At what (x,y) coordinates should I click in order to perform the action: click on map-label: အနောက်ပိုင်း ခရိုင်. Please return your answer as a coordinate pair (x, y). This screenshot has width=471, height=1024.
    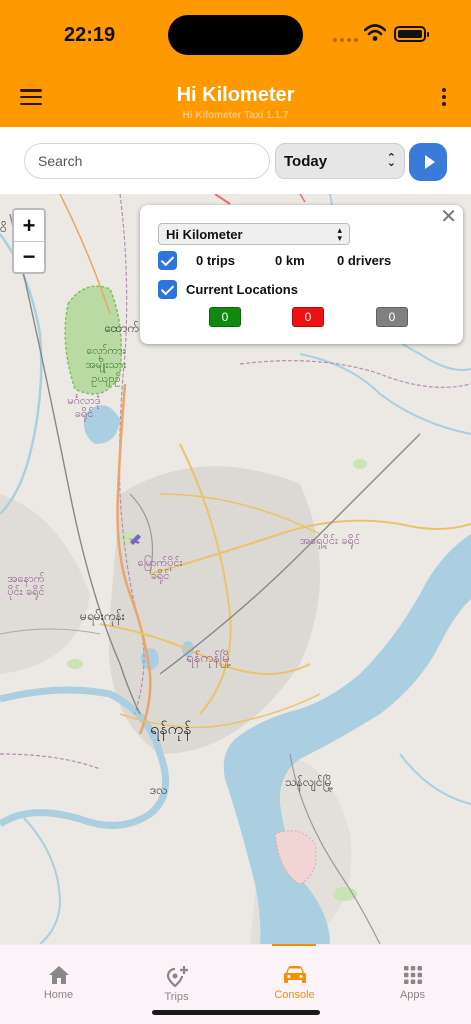
    Looking at the image, I should click on (26, 585).